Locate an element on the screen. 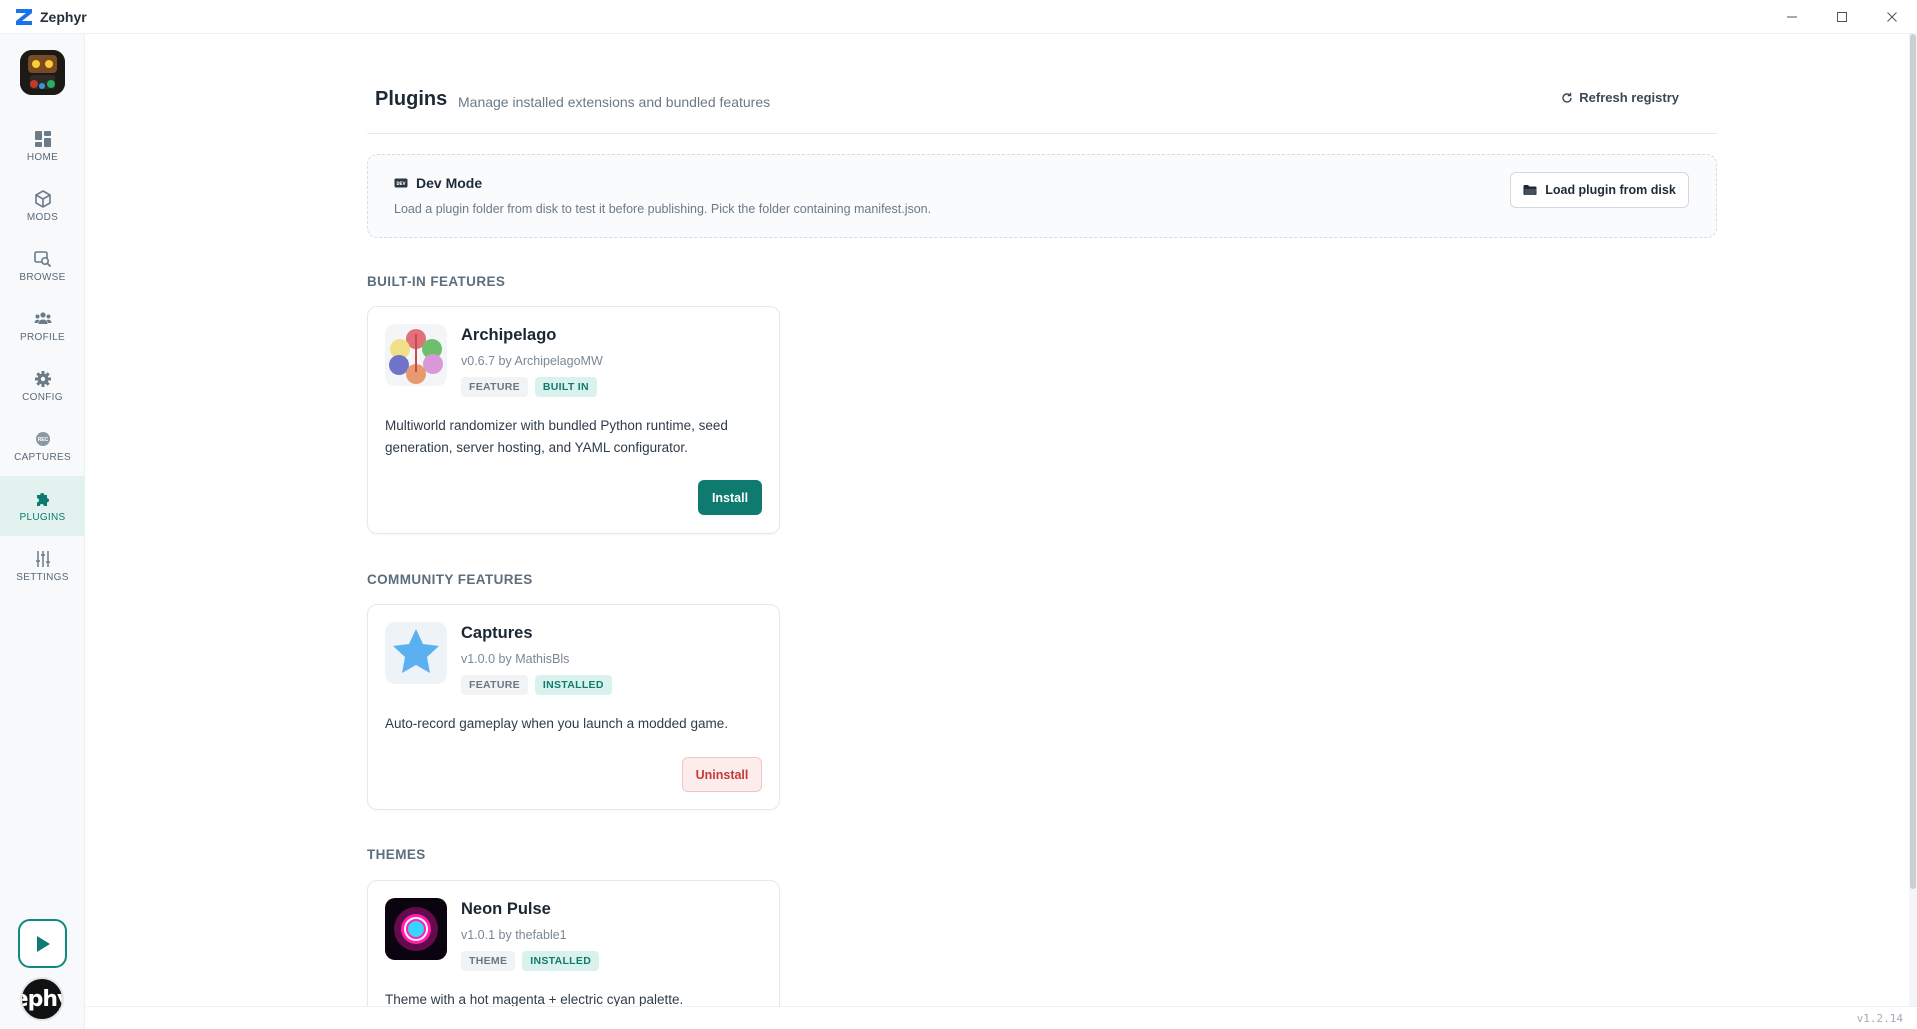 Image resolution: width=1917 pixels, height=1029 pixels. sidebar-item-home: HOME is located at coordinates (42, 146).